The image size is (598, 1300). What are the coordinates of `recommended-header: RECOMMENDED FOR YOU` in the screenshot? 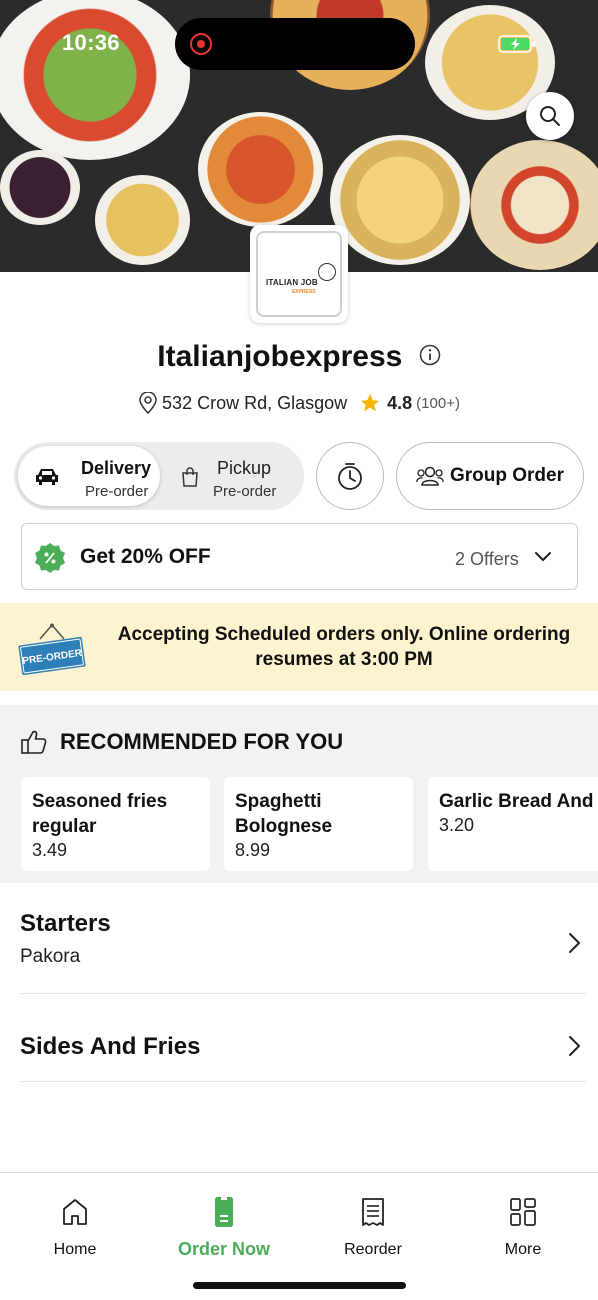 It's located at (181, 742).